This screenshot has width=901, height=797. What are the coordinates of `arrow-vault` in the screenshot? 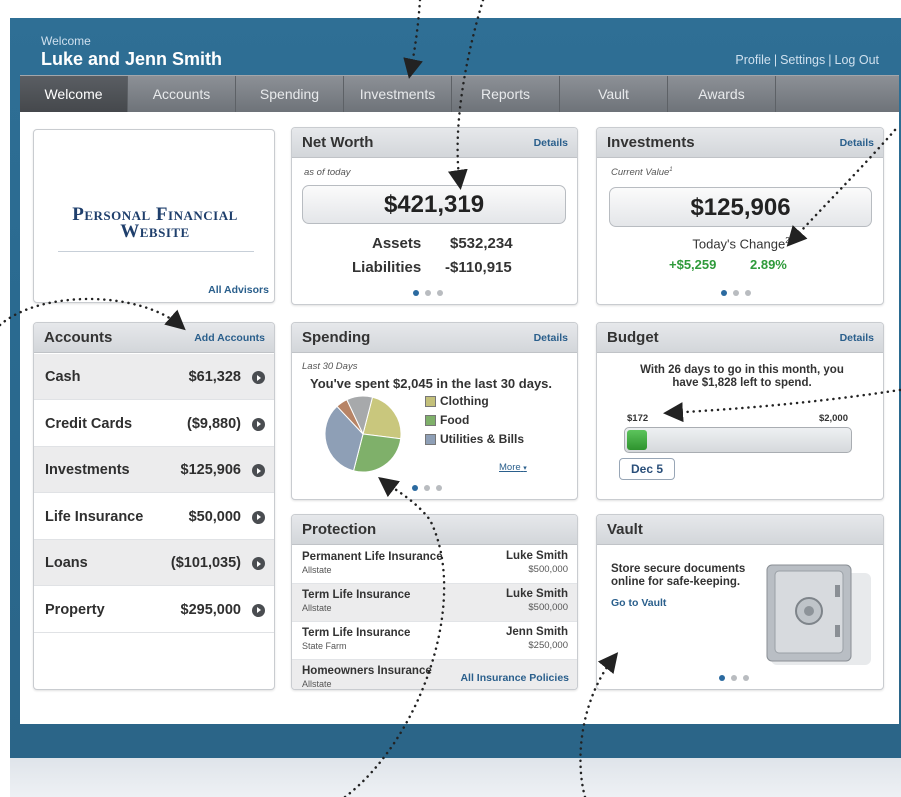 It's located at (599, 724).